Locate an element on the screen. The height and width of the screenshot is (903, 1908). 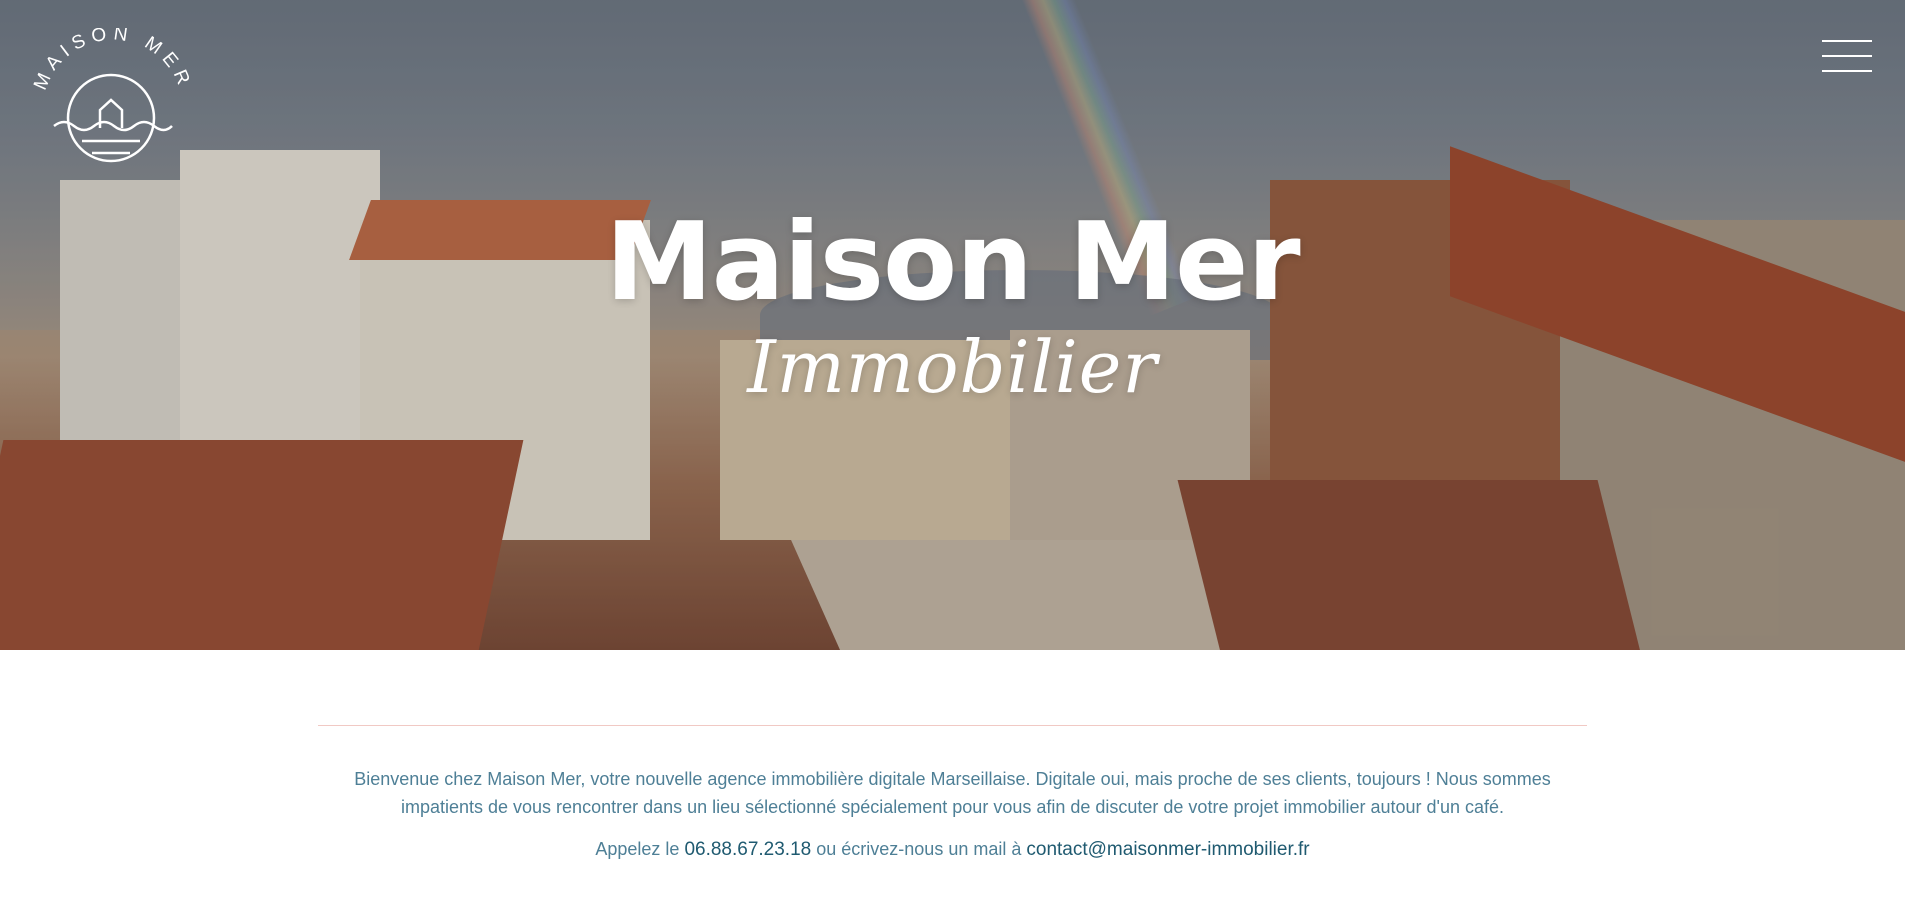
hamburger-menu-icon is located at coordinates (1848, 56).